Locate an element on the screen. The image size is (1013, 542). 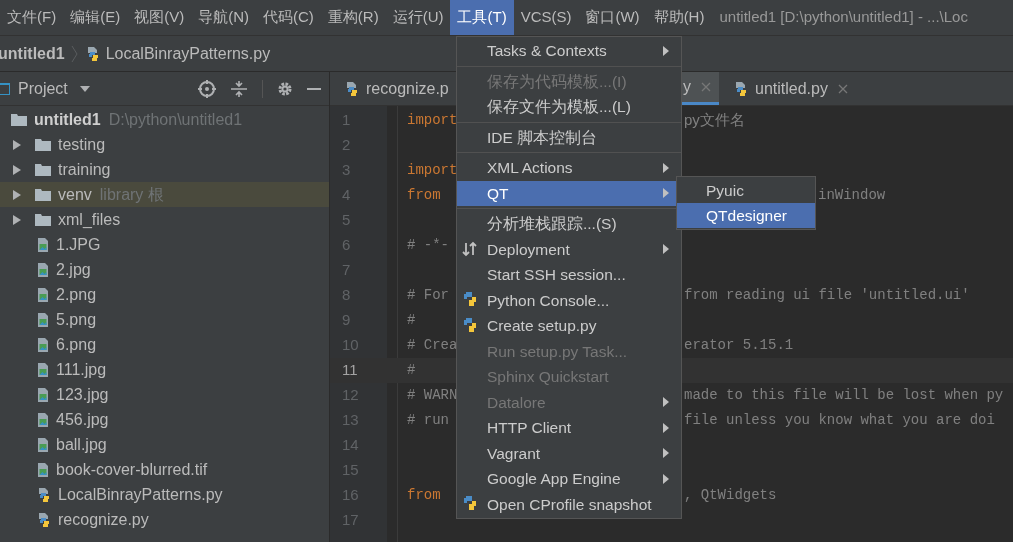
tree-item: 123.jpg is located at coordinates (164, 394).